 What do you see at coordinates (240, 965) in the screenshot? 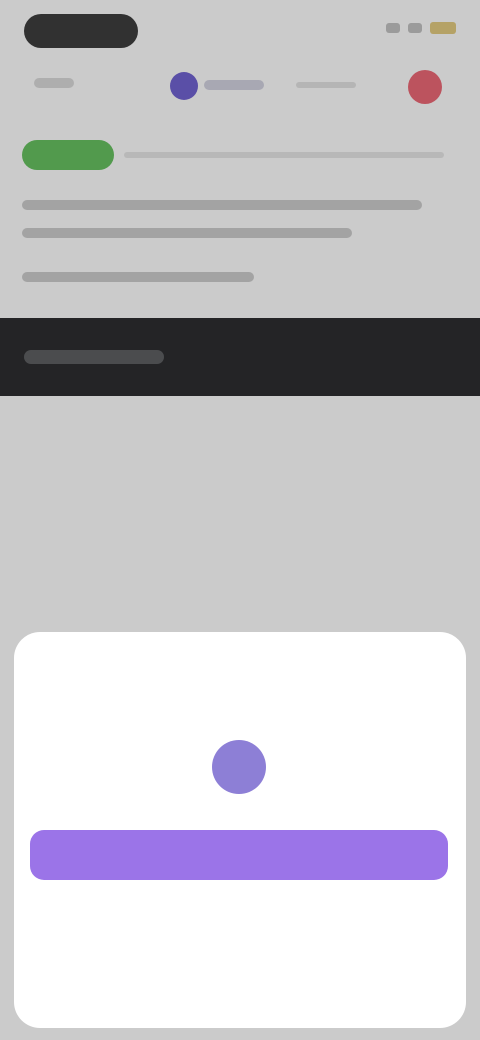
I see `cancel-button` at bounding box center [240, 965].